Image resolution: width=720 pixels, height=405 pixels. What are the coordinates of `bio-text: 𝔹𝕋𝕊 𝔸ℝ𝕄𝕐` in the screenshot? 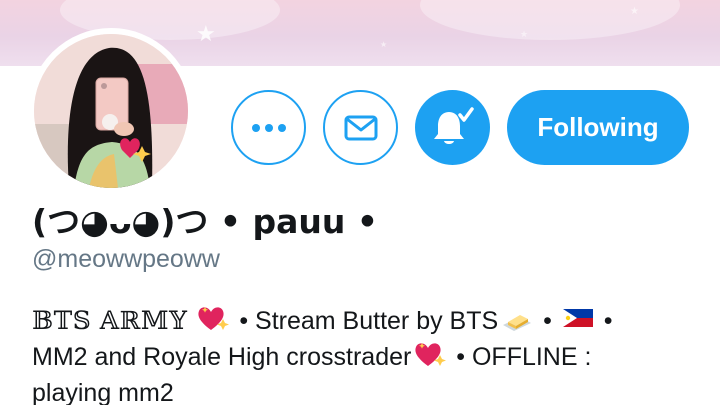 It's located at (110, 320).